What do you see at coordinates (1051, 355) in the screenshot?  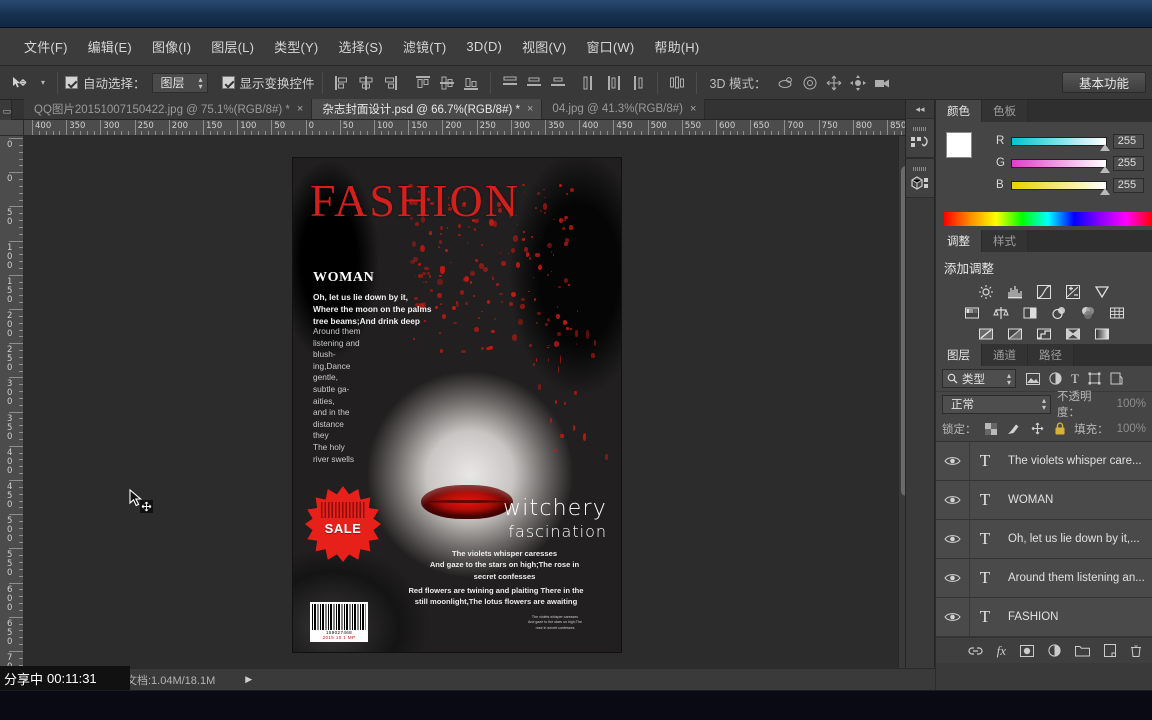 I see `tab-paths: 路径` at bounding box center [1051, 355].